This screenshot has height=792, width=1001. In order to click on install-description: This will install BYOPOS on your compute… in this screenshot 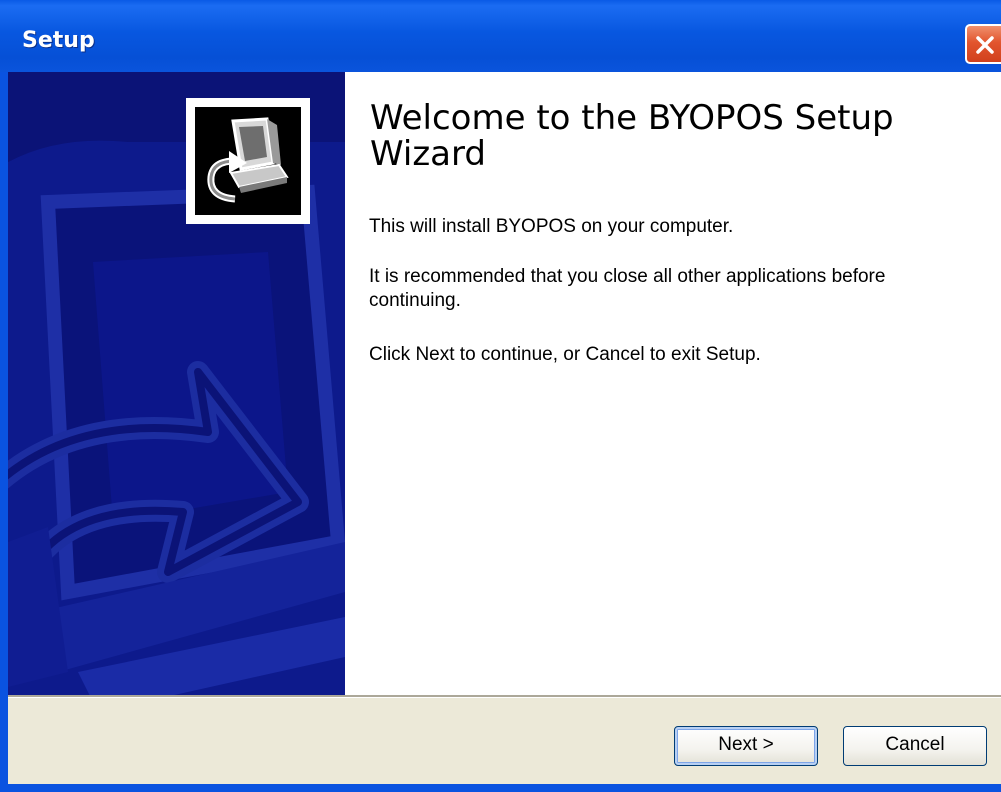, I will do `click(551, 226)`.